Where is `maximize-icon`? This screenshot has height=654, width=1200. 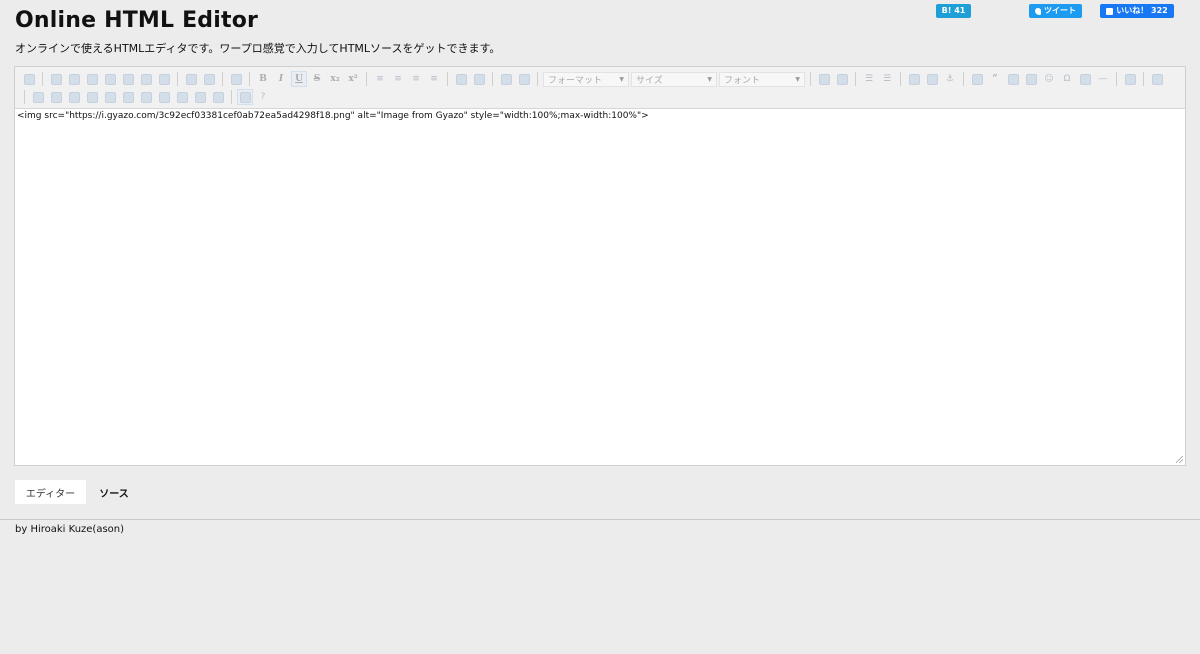 maximize-icon is located at coordinates (245, 97).